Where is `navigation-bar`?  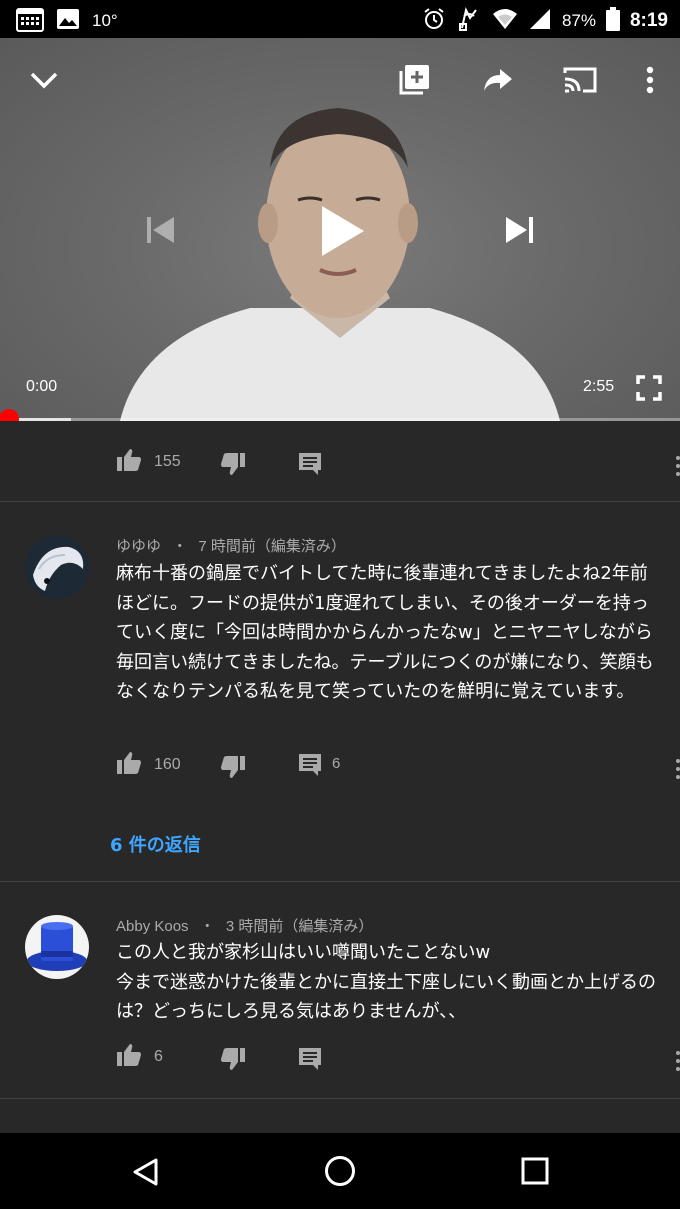 navigation-bar is located at coordinates (340, 1171).